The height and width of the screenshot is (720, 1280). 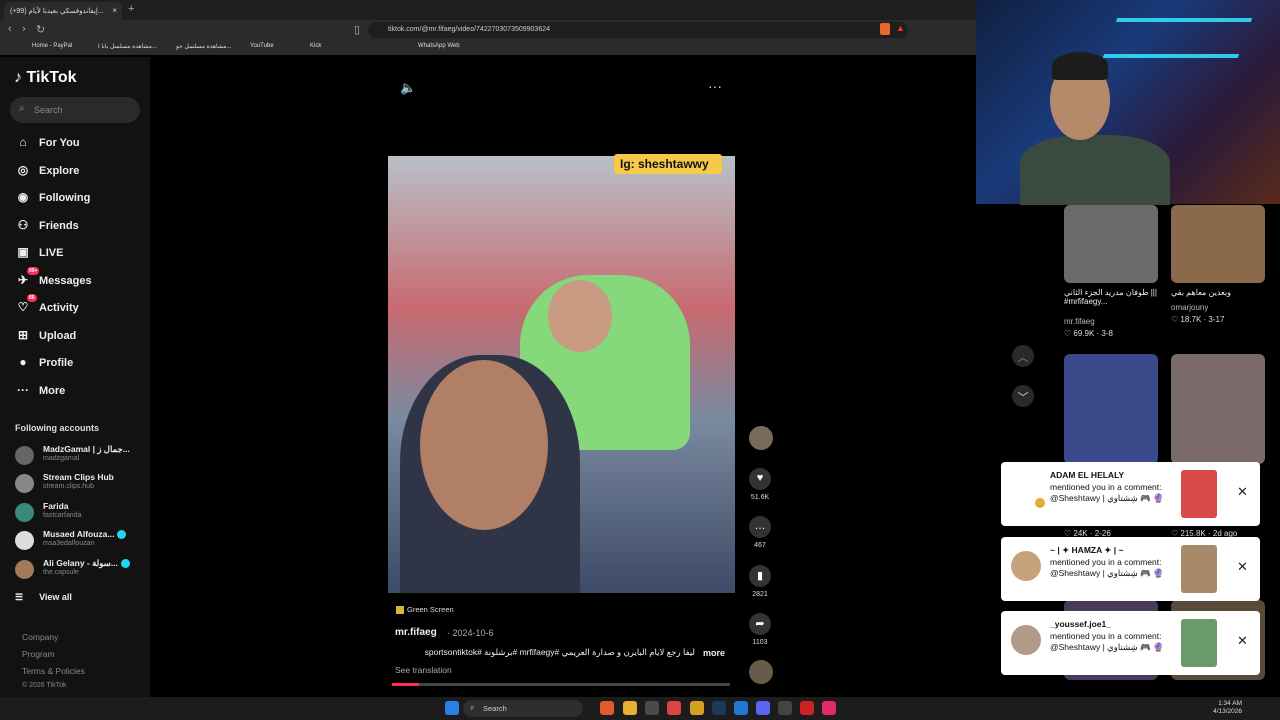 I want to click on previous-video-button: ︿, so click(x=1023, y=356).